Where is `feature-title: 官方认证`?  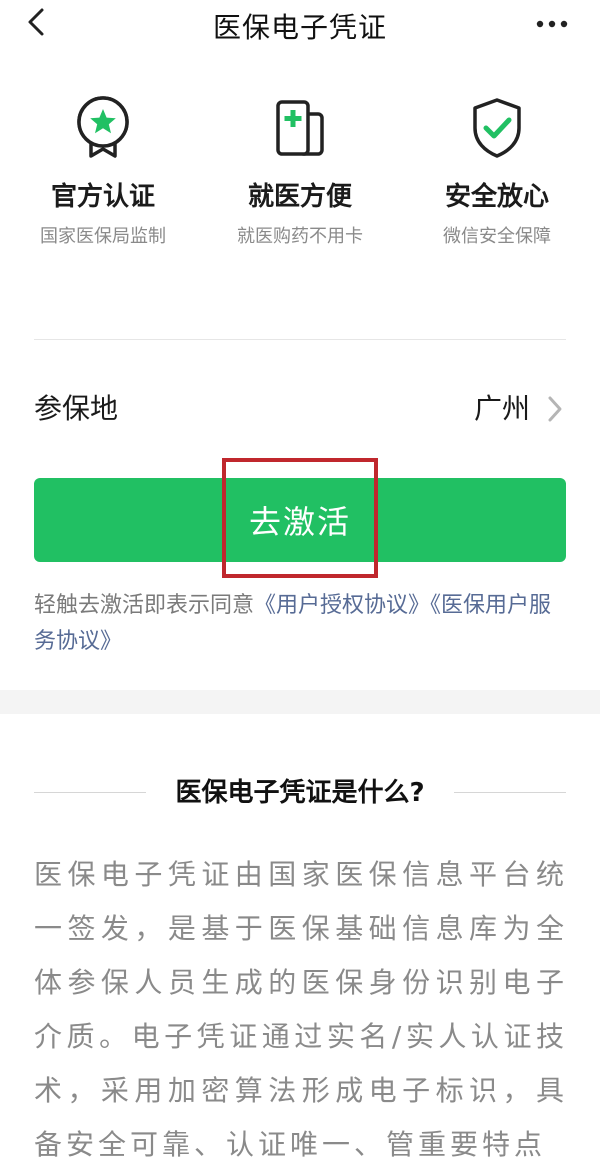
feature-title: 官方认证 is located at coordinates (102, 197).